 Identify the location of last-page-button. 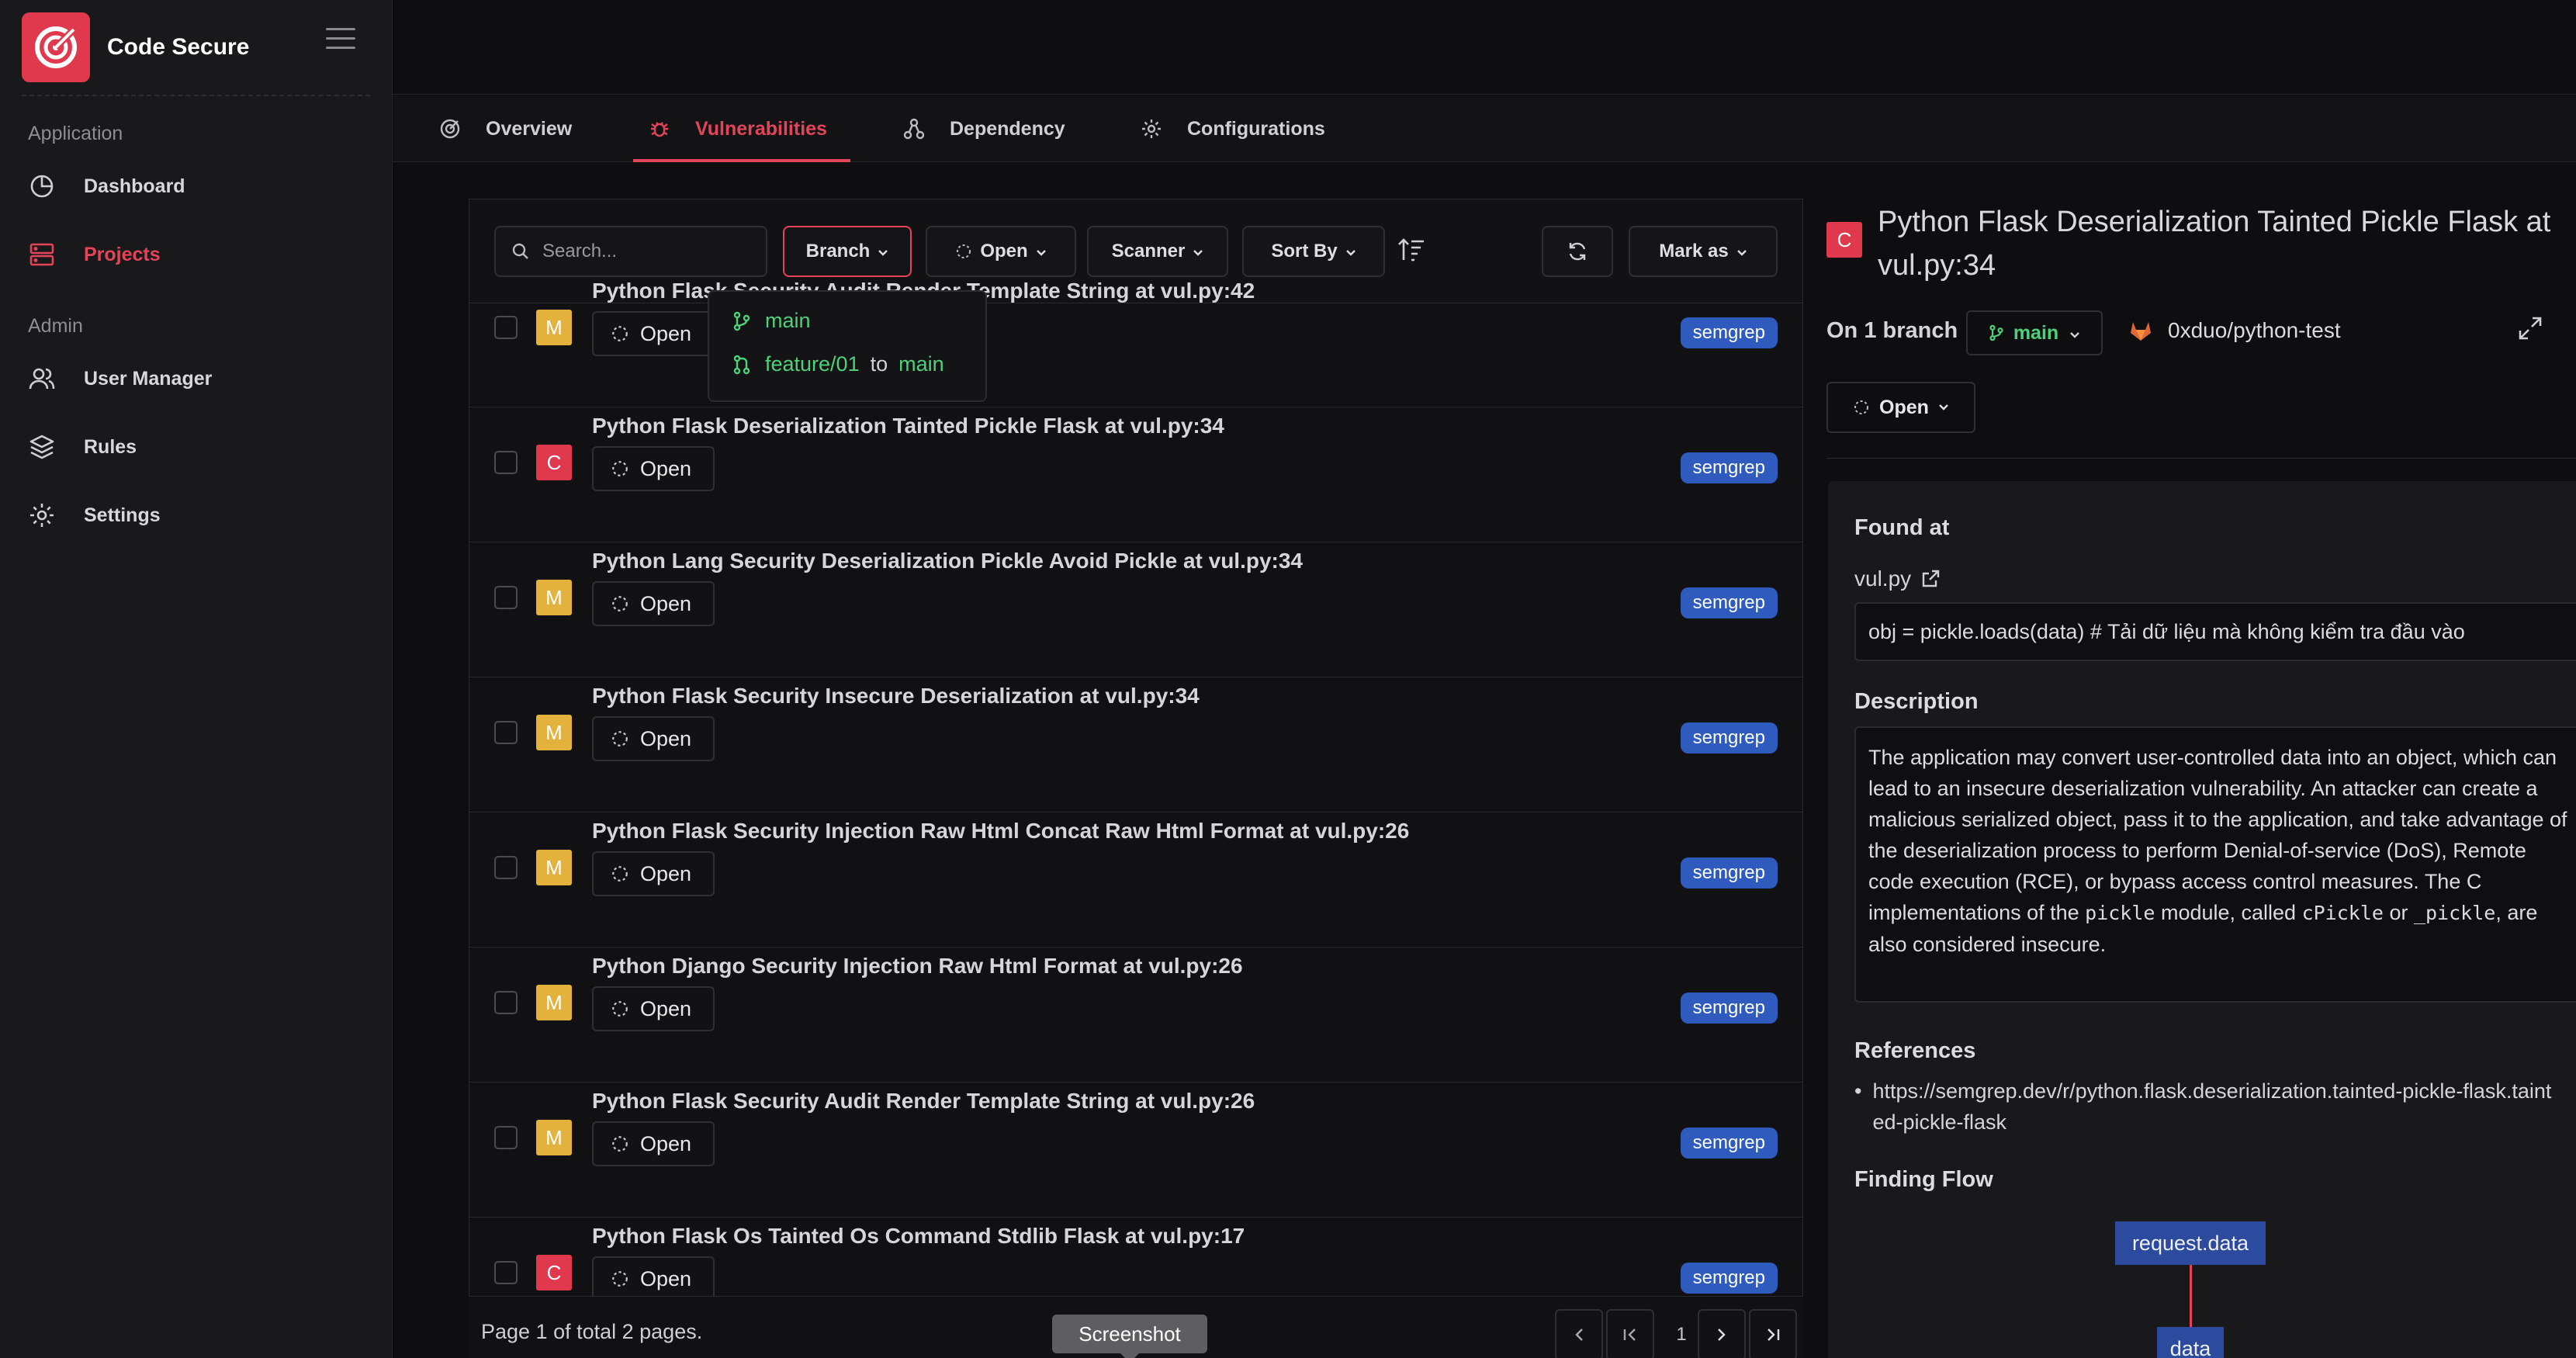
(1773, 1333).